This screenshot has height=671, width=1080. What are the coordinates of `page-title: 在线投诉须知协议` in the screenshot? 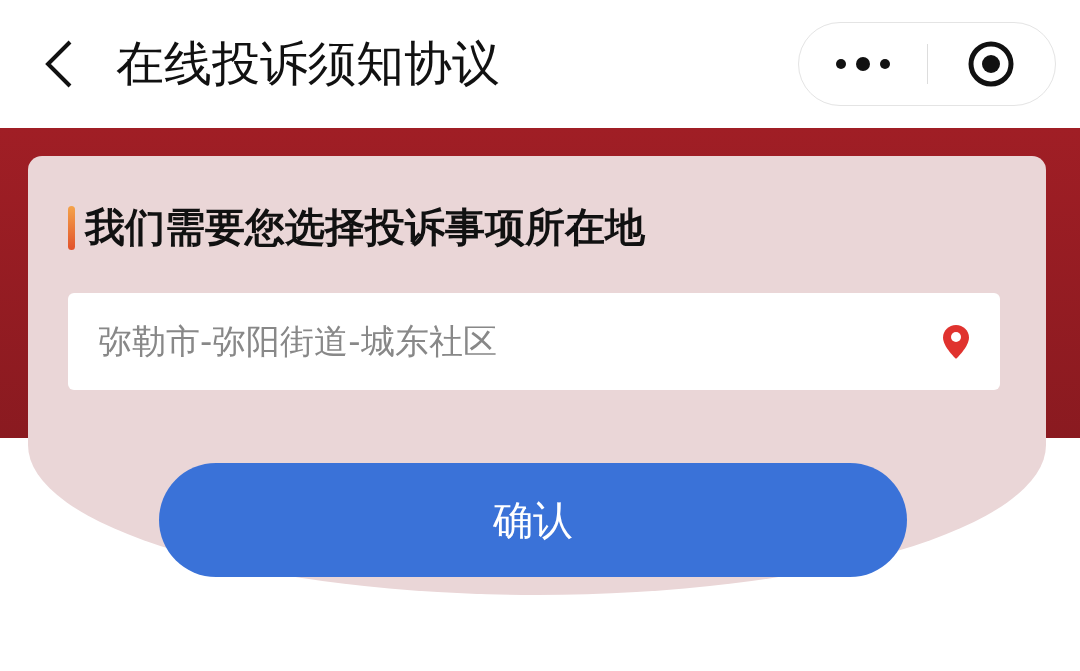 It's located at (308, 63).